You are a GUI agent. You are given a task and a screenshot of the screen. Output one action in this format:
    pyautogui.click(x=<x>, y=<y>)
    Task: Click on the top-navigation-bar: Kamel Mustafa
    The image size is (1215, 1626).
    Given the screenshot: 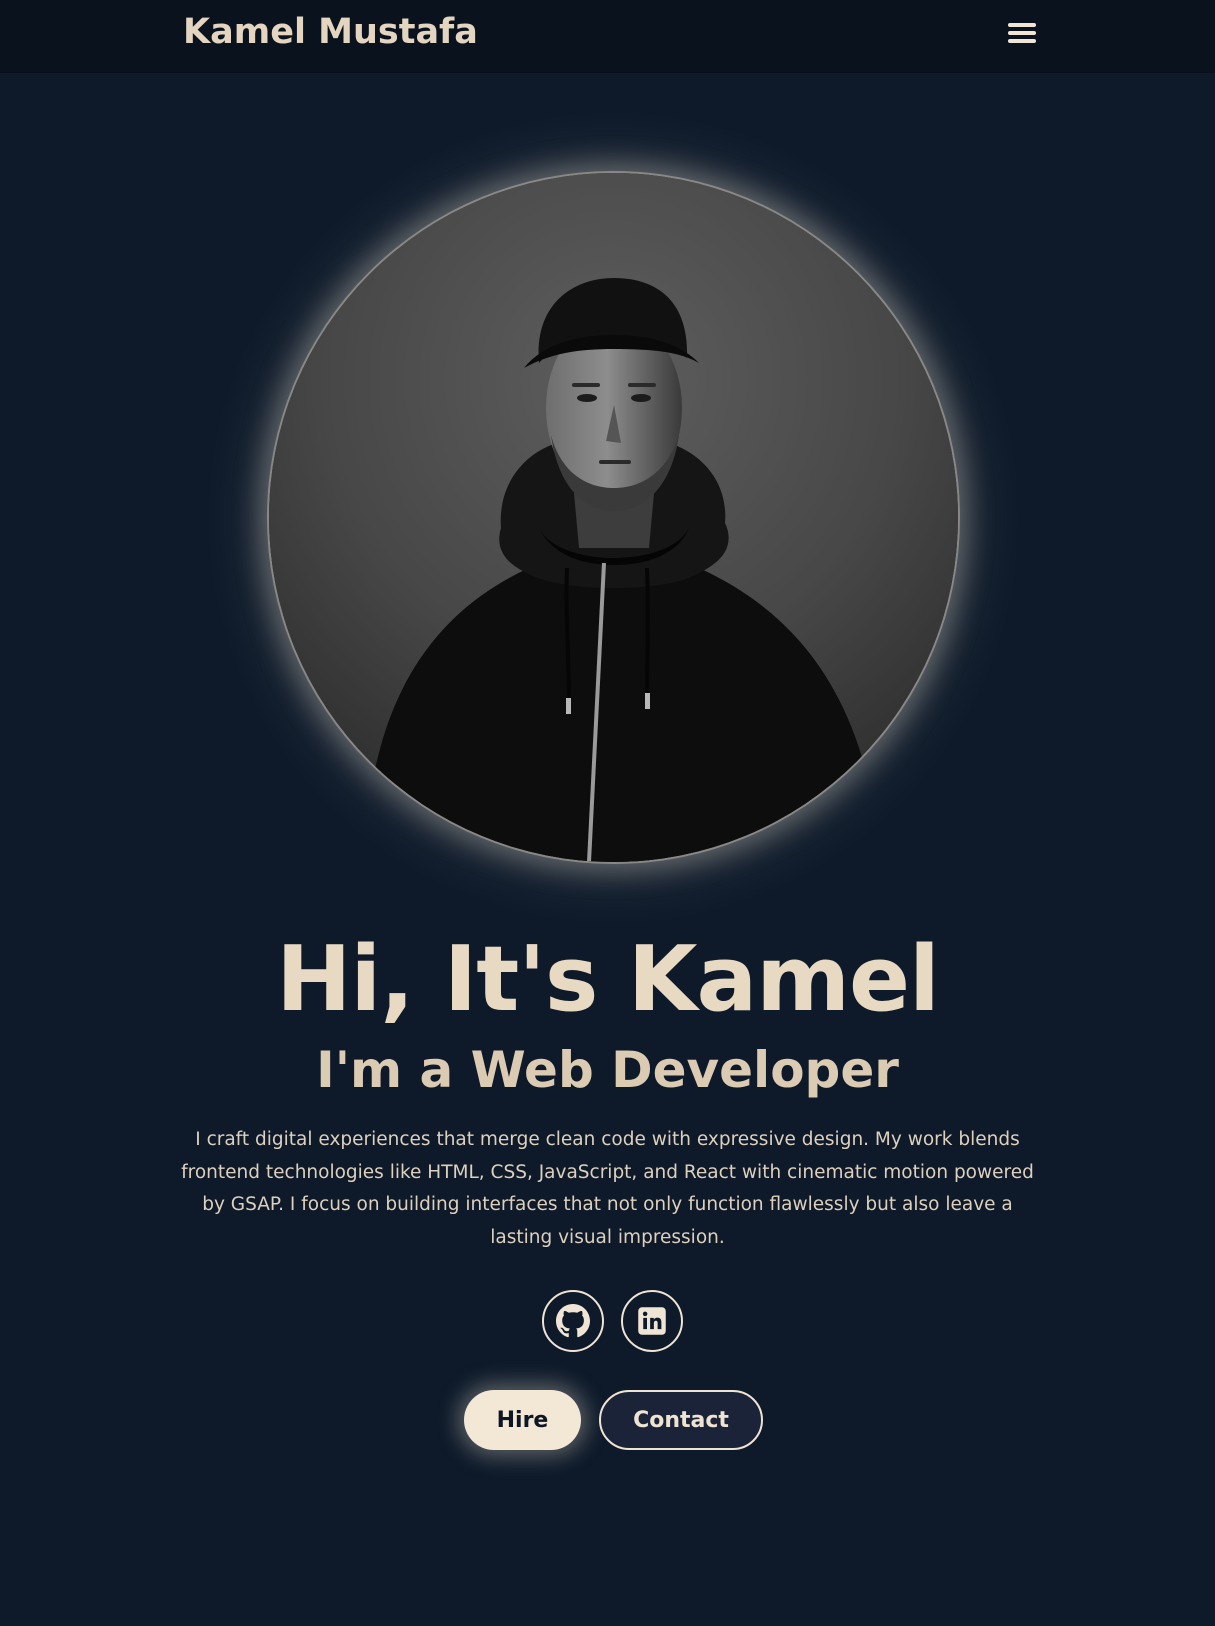 What is the action you would take?
    pyautogui.click(x=607, y=36)
    